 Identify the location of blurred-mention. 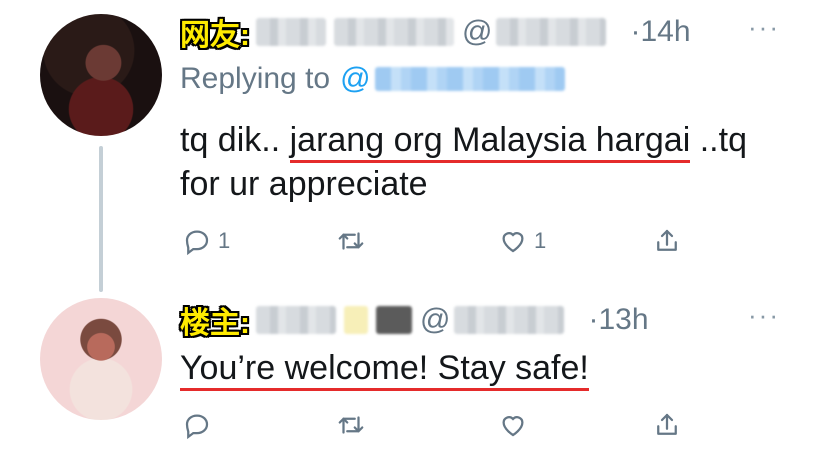
(469, 79).